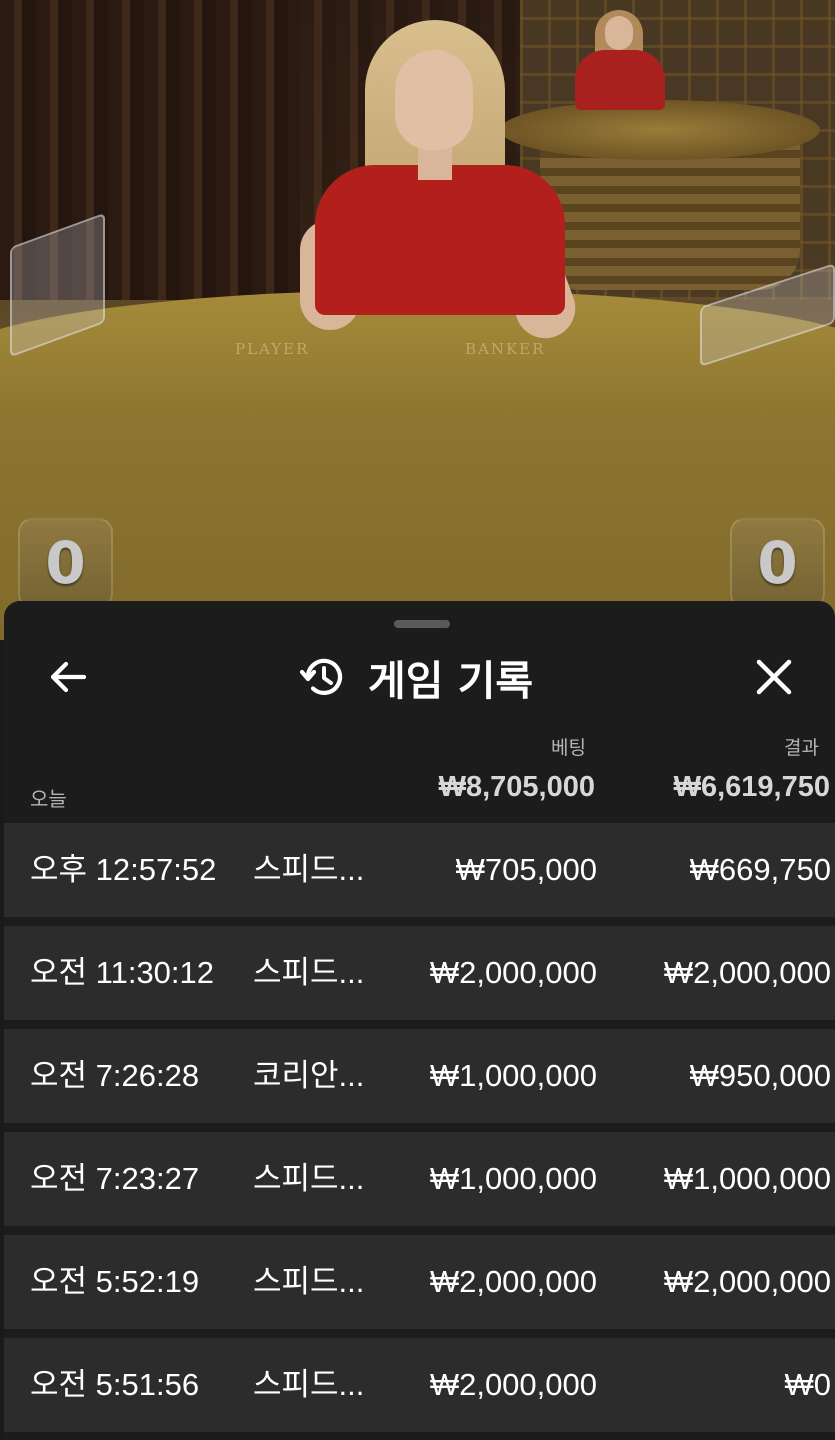  I want to click on banker-score-box: 0, so click(777, 563).